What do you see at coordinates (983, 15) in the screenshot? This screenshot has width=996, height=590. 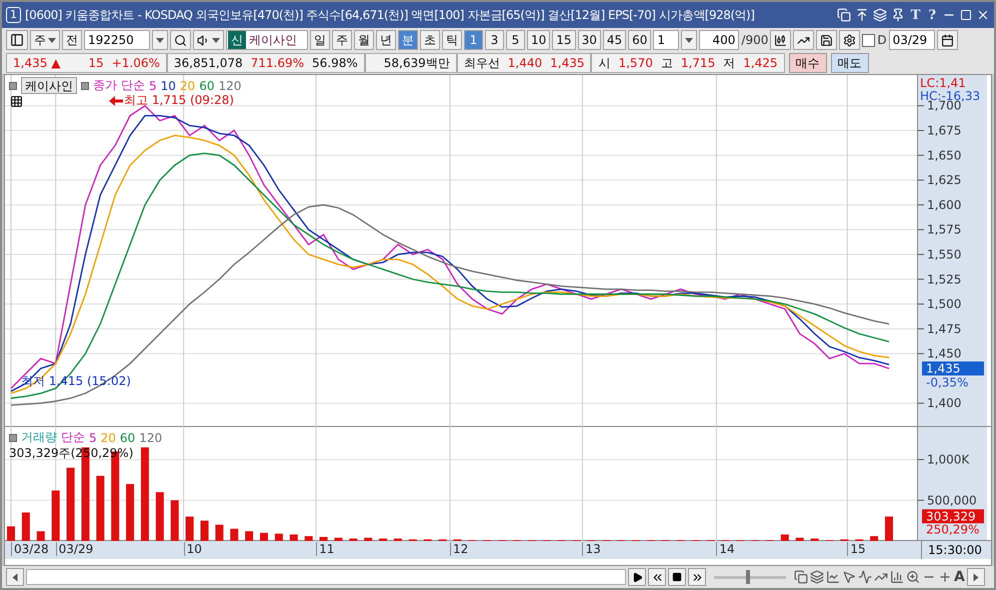 I see `close-icon` at bounding box center [983, 15].